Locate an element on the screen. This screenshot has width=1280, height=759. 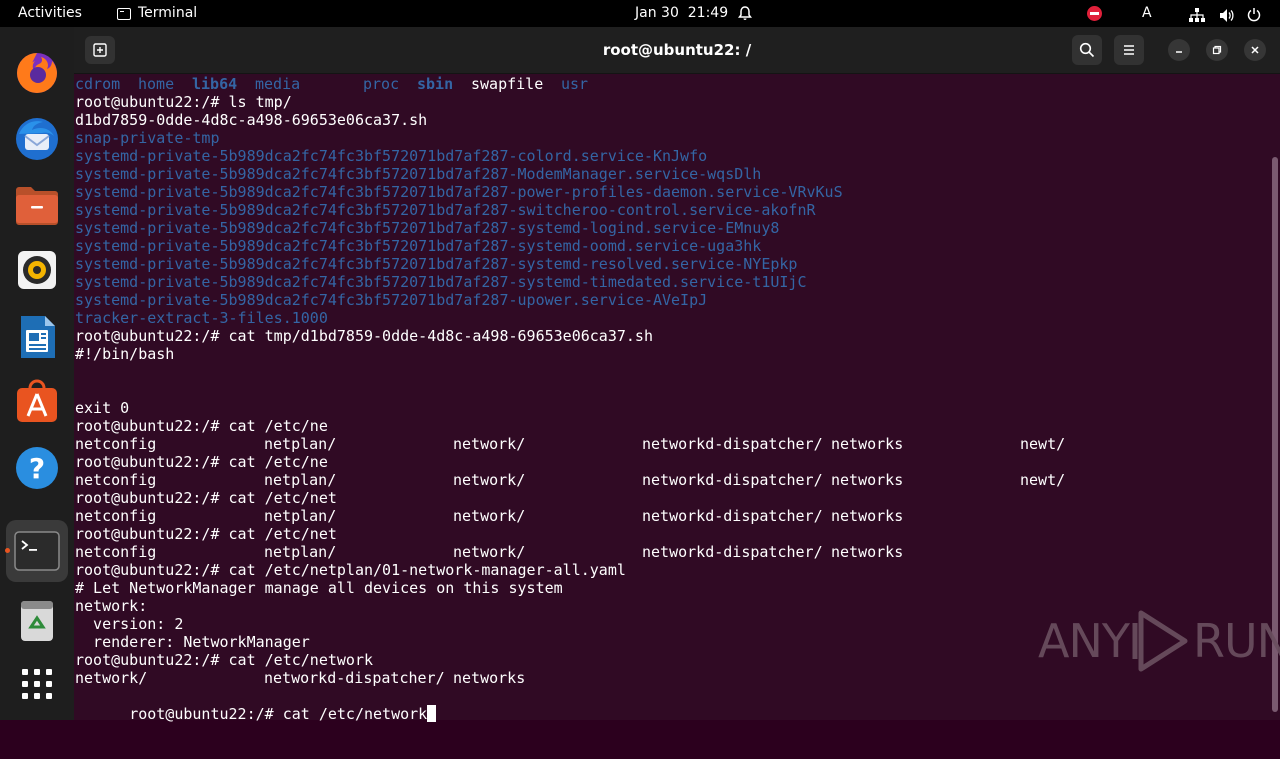
dir-entry: sbin is located at coordinates (435, 84).